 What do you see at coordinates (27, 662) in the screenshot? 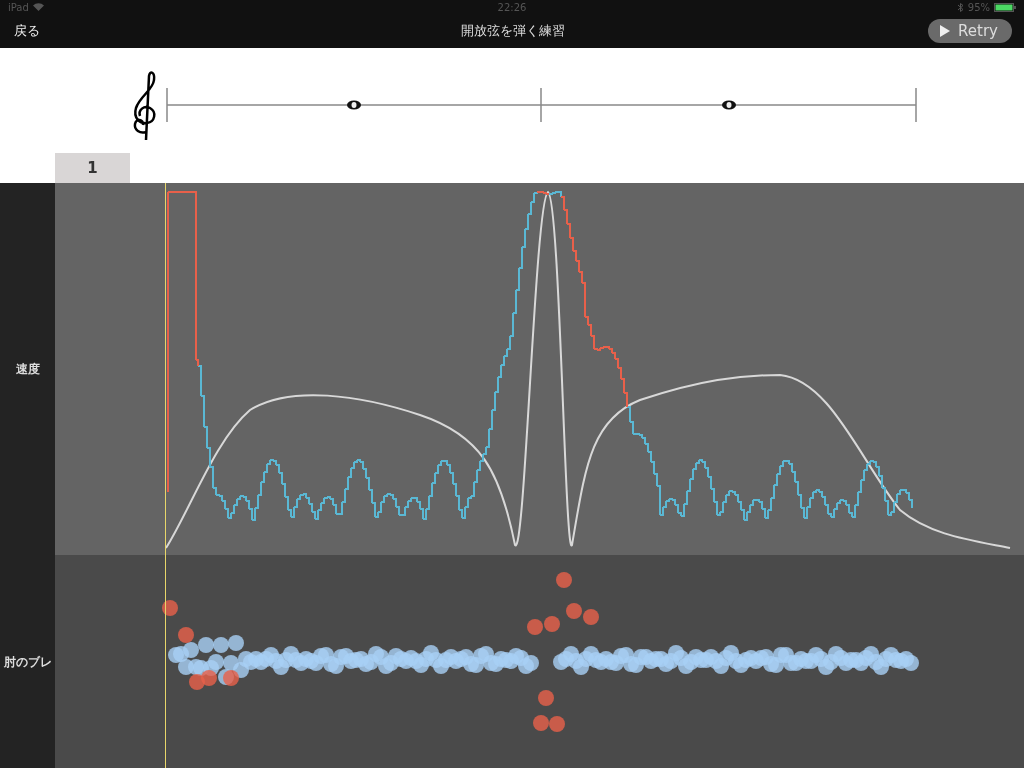
I see `row-label: 肘のブレ` at bounding box center [27, 662].